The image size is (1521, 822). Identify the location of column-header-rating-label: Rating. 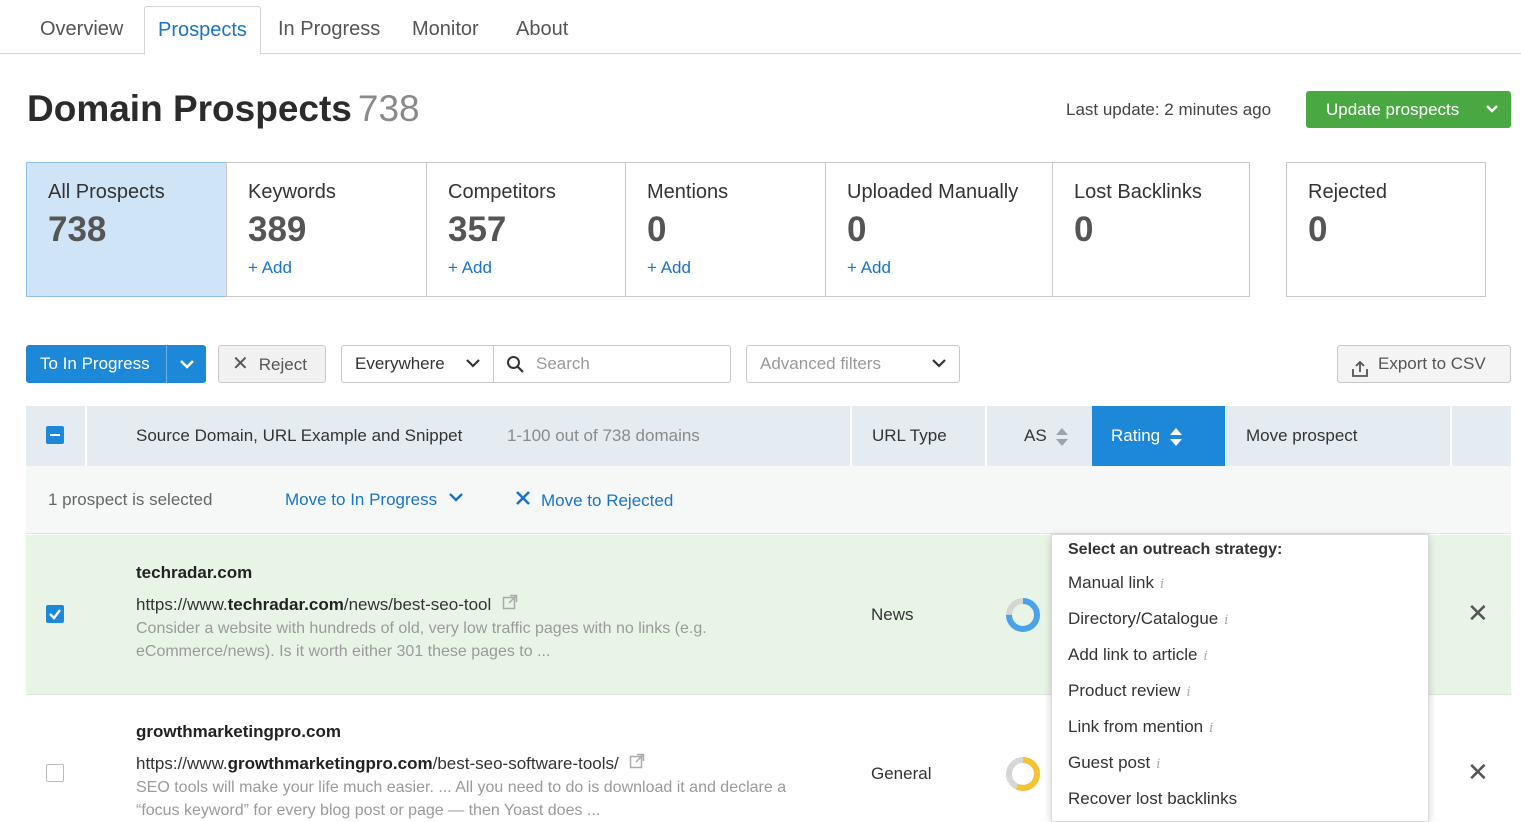
(1136, 435).